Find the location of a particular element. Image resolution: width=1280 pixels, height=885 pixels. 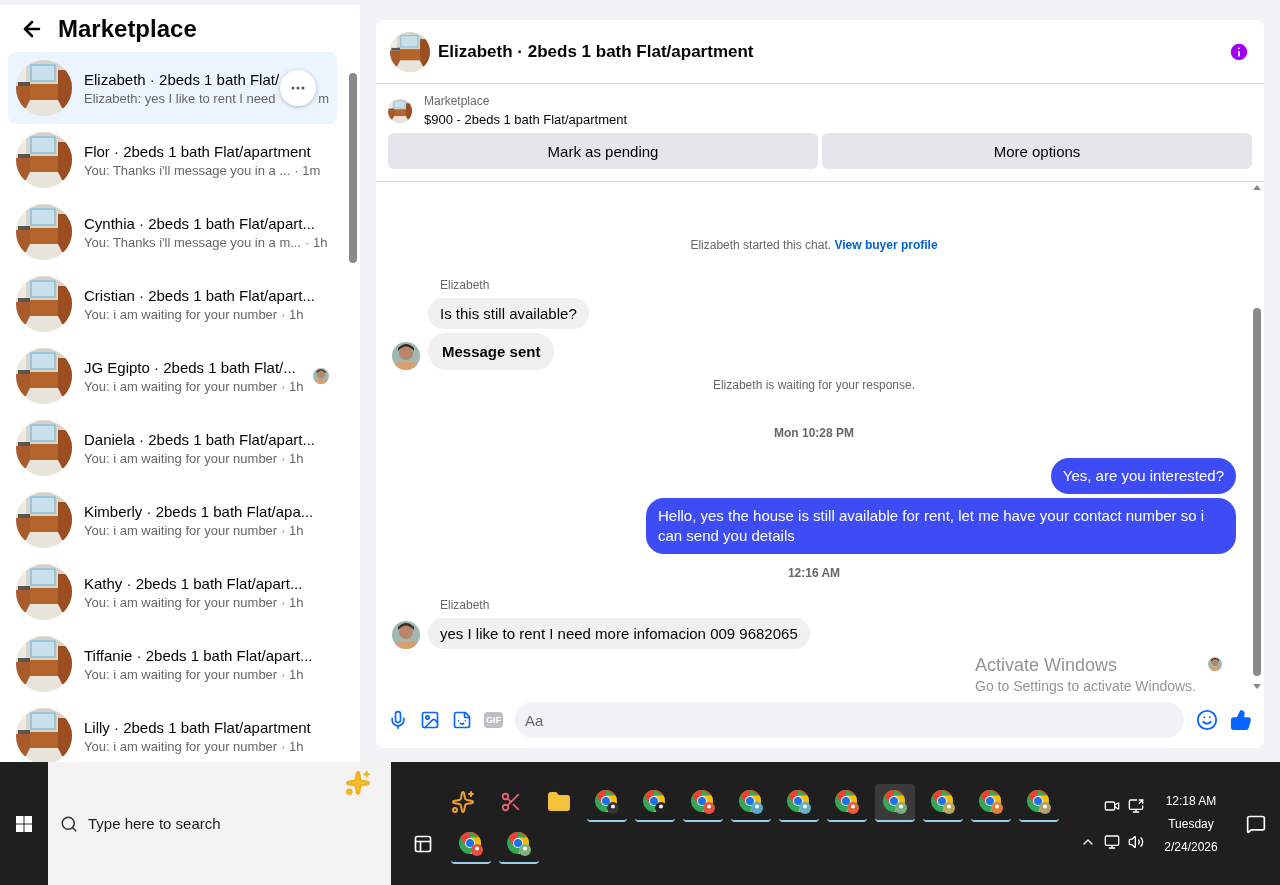

conversation-item: Kimberly · 2beds 1 bath Flat/apa... You: i am waiting for your number · 1h is located at coordinates (172, 520).